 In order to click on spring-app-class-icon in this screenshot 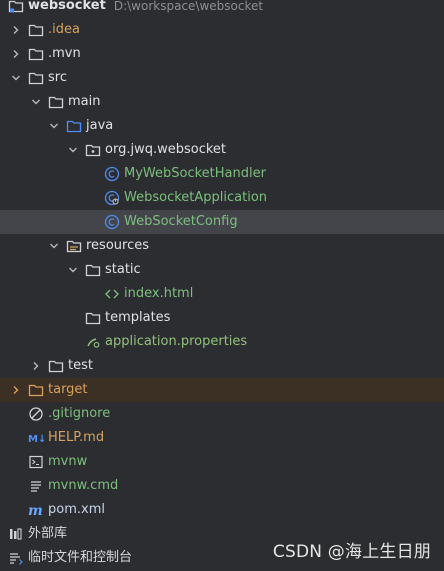, I will do `click(112, 198)`.